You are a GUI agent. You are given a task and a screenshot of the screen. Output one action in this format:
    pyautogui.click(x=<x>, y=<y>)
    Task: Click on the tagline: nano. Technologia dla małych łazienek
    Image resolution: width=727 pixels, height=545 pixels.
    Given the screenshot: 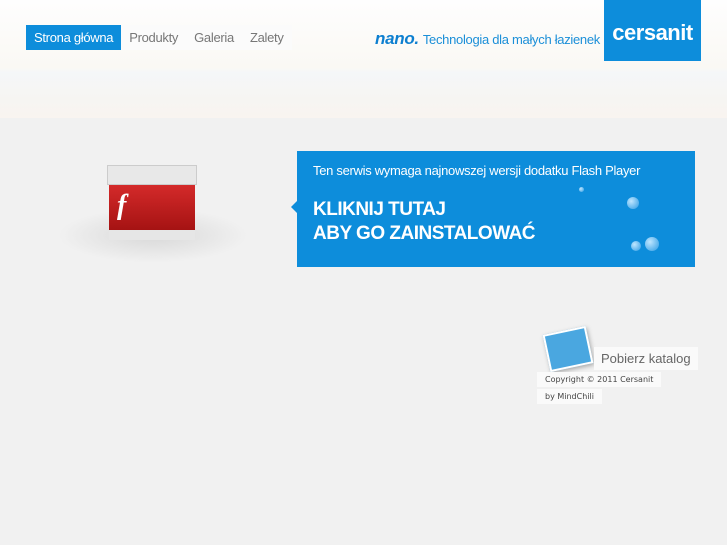 What is the action you would take?
    pyautogui.click(x=487, y=39)
    